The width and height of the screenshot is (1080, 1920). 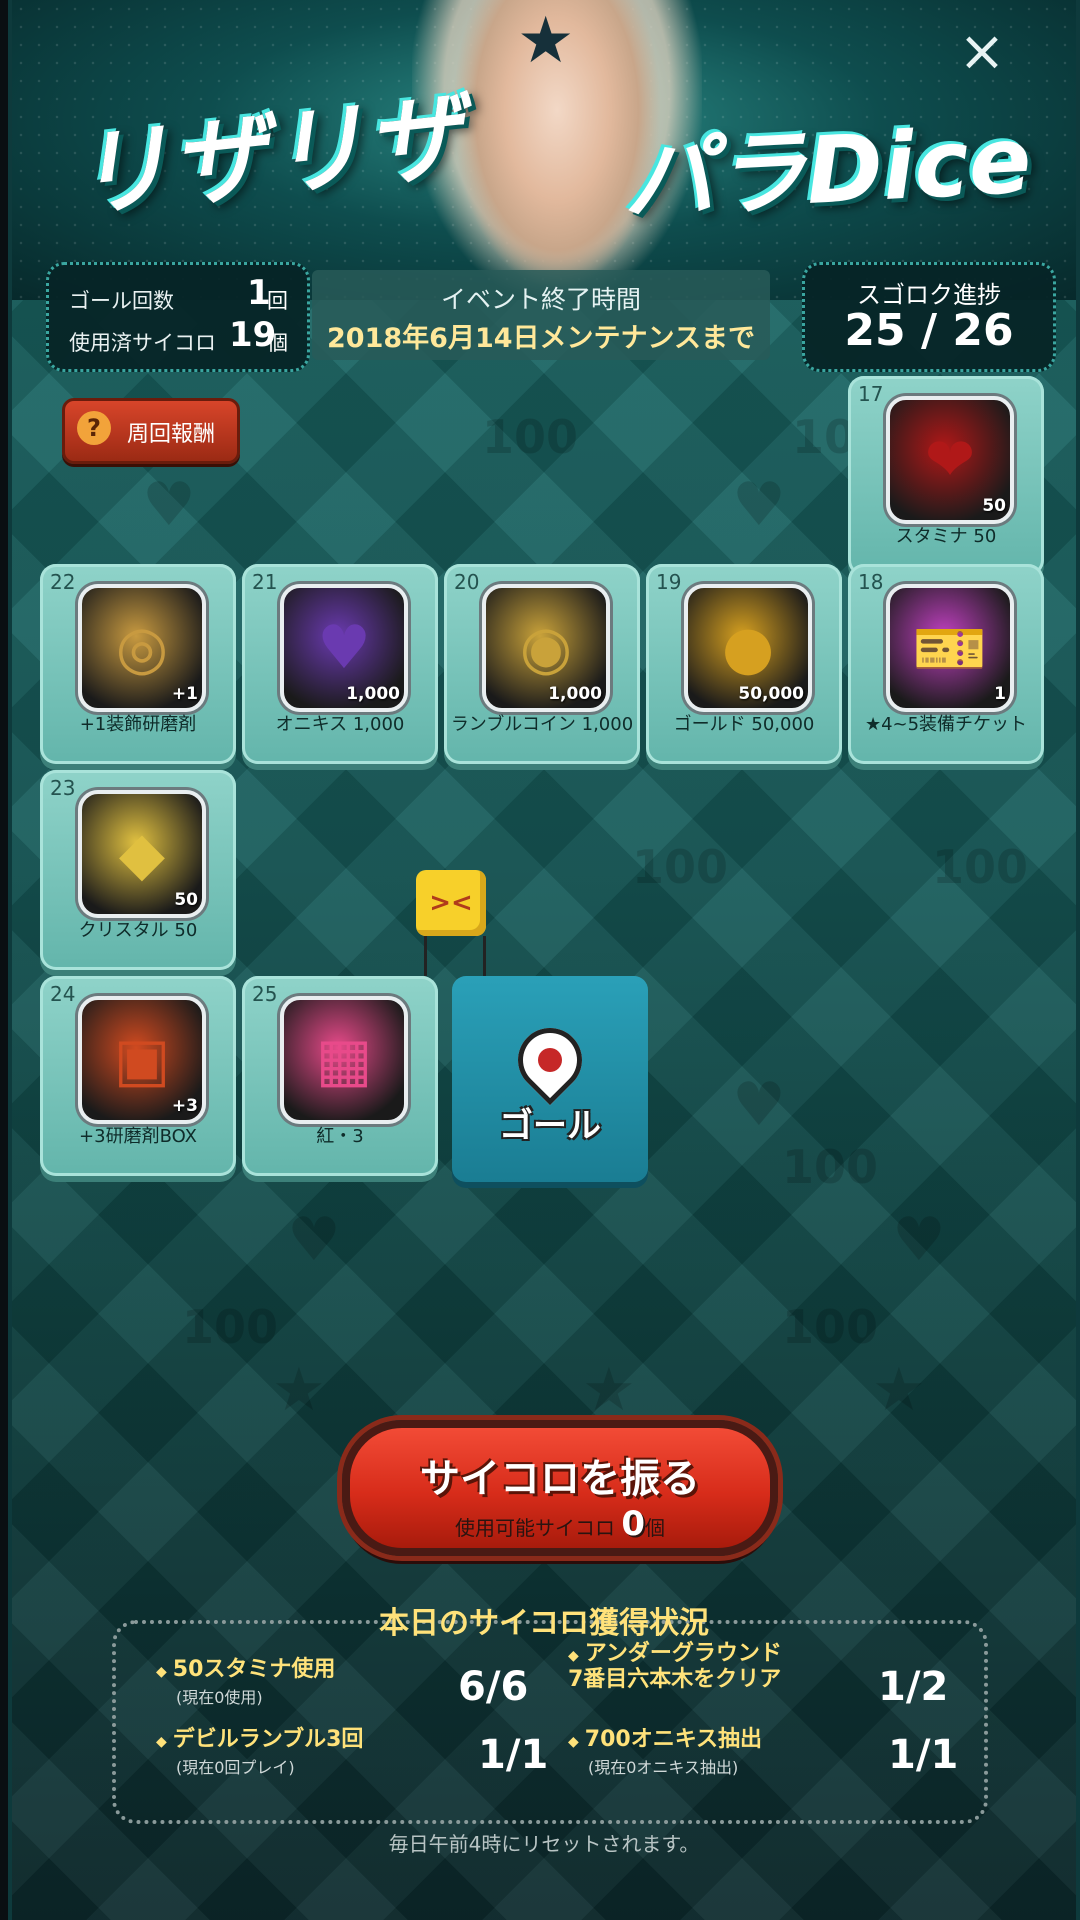 I want to click on used-dice-unit: 個, so click(x=277, y=343).